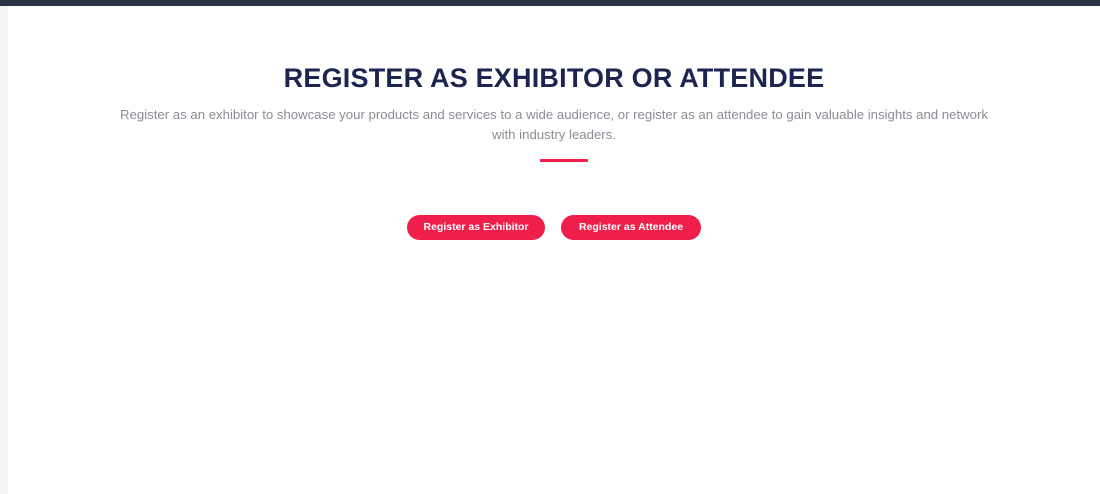  I want to click on page-title: REGISTER AS EXHIBITOR OR ATTENDEE, so click(554, 78).